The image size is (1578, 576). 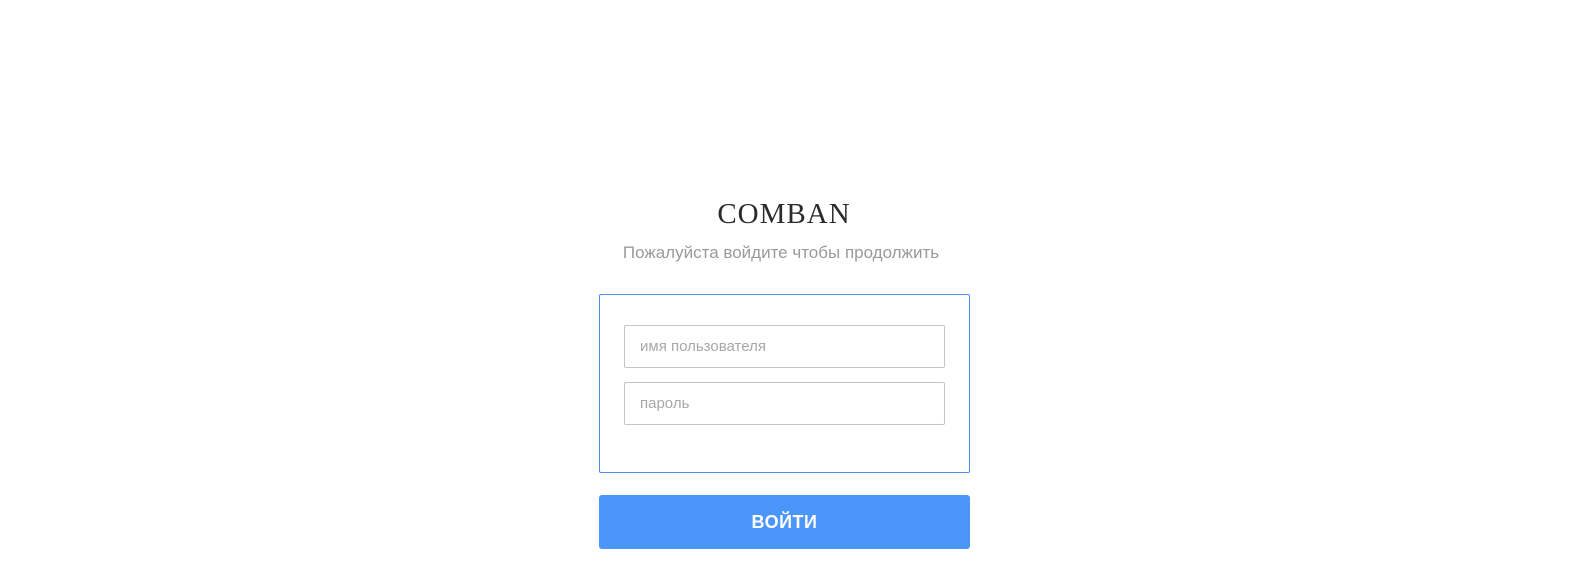 I want to click on login-form, so click(x=784, y=383).